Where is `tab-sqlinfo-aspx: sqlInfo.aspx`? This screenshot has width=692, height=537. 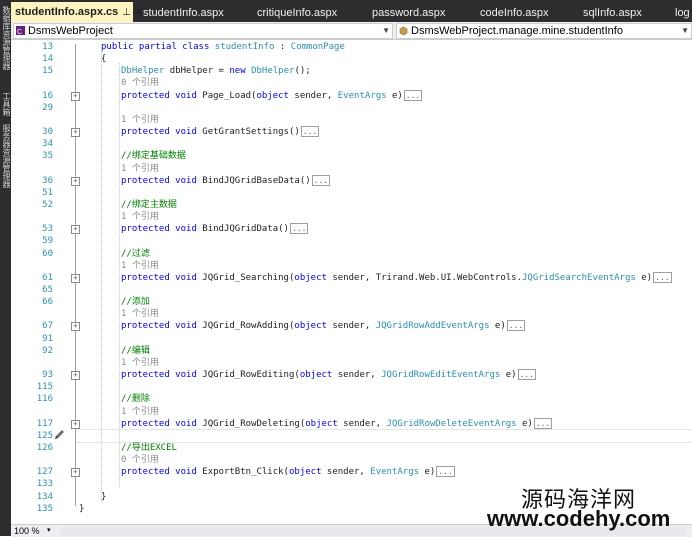 tab-sqlinfo-aspx: sqlInfo.aspx is located at coordinates (612, 13).